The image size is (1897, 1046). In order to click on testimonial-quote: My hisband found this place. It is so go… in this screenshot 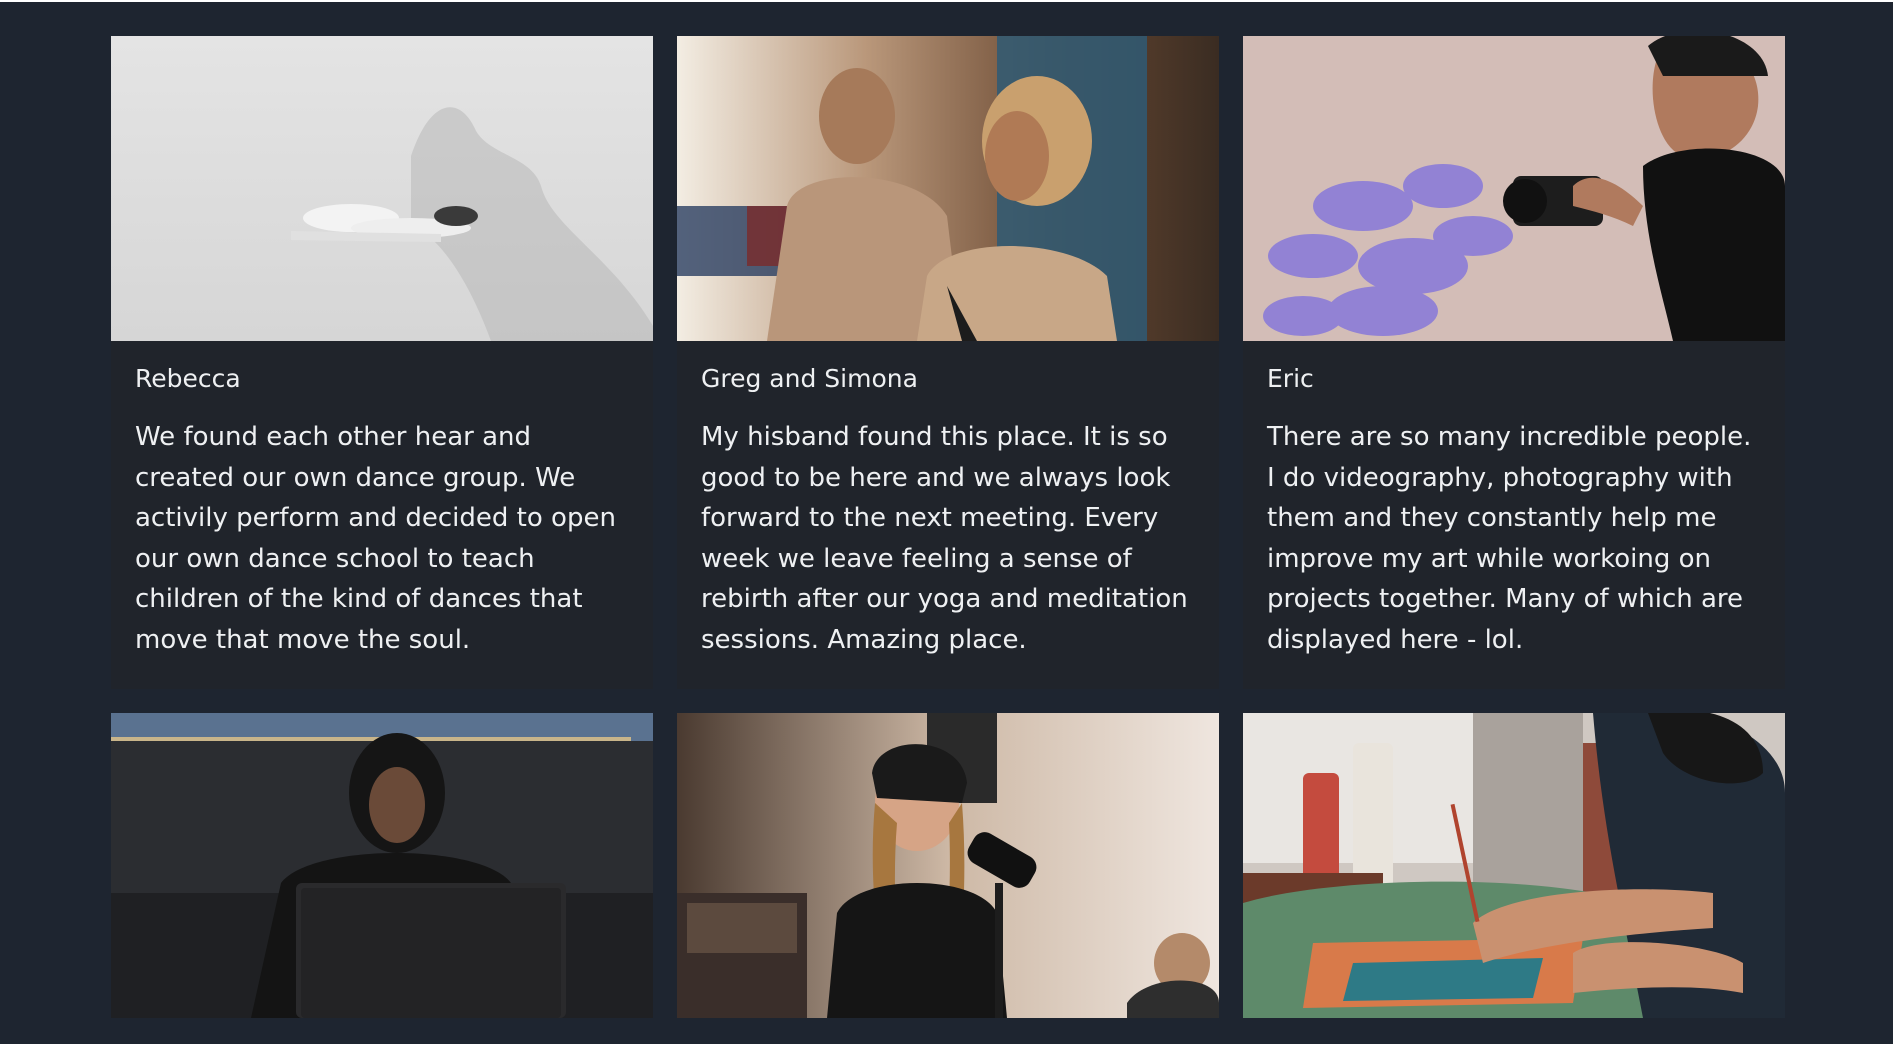, I will do `click(944, 538)`.